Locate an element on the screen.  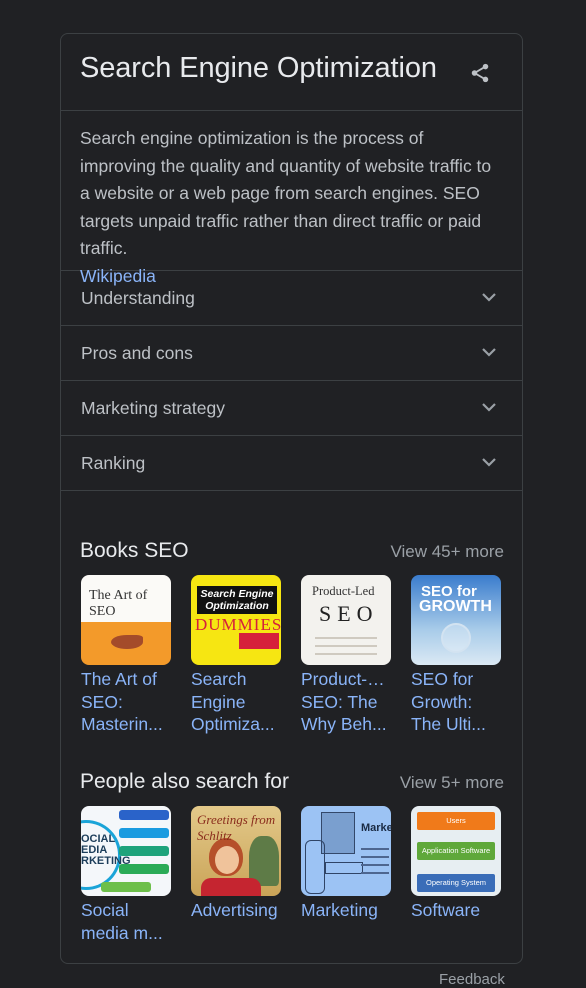
accordion-label: Ranking is located at coordinates (113, 463).